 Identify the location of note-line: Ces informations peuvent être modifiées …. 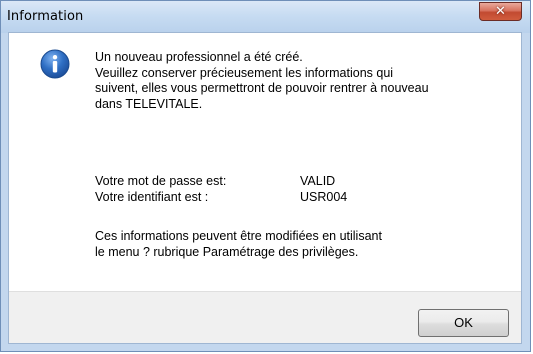
(238, 236).